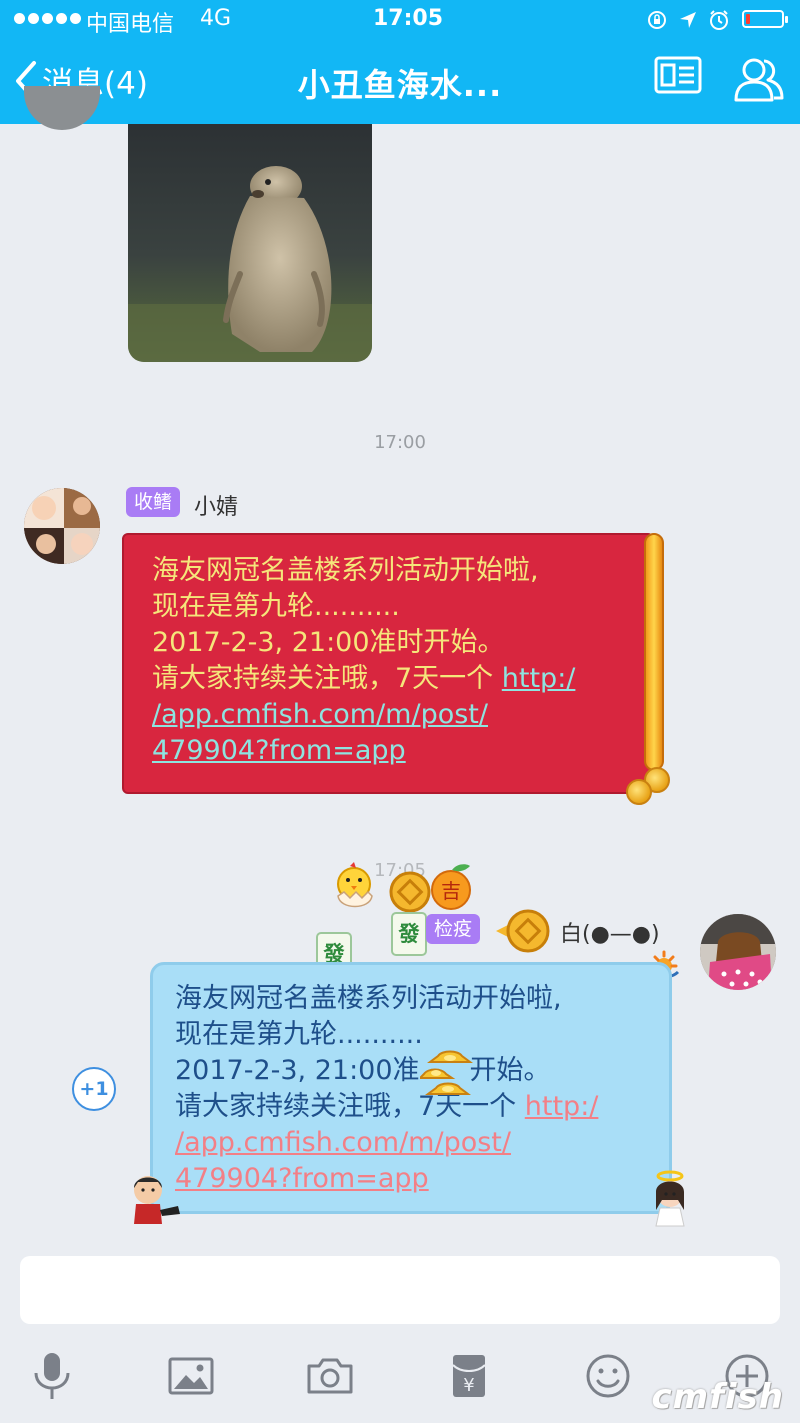 This screenshot has height=1423, width=800. What do you see at coordinates (297, 1070) in the screenshot?
I see `message-line: 2017-2-3, 21:00准` at bounding box center [297, 1070].